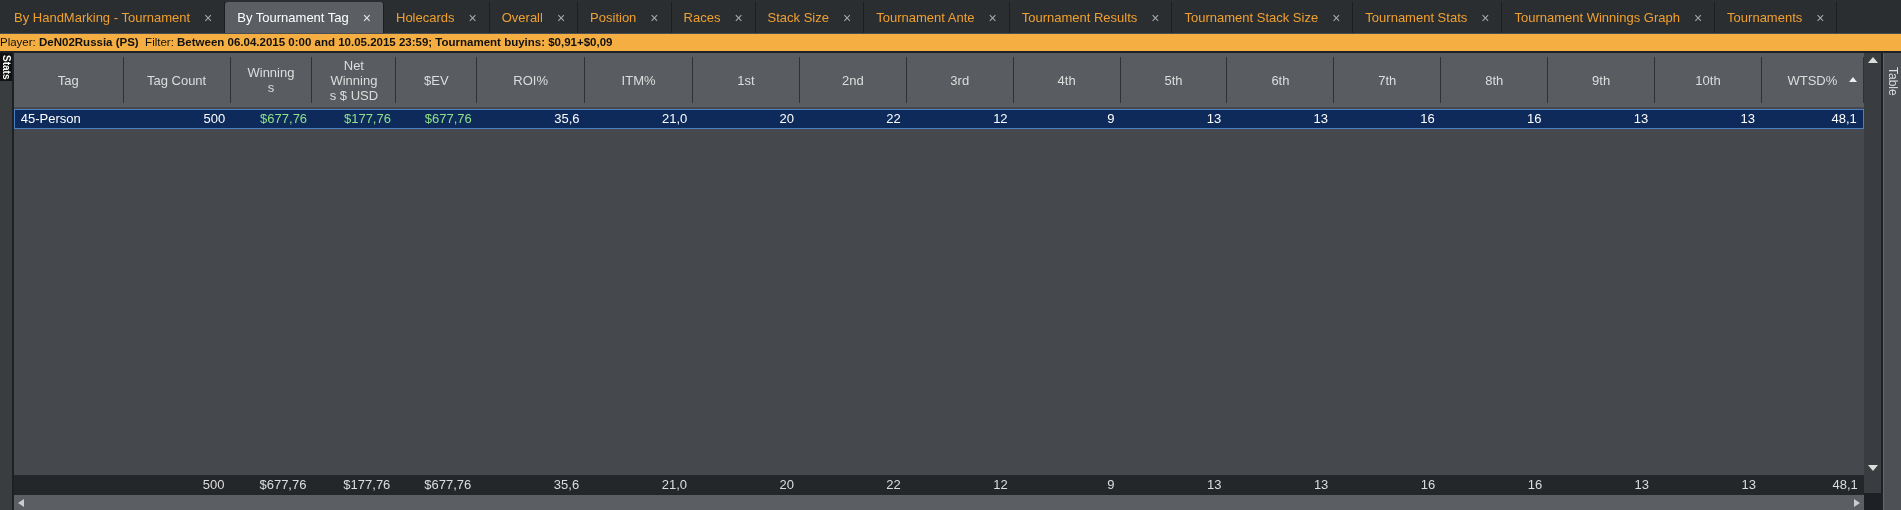 The width and height of the screenshot is (1901, 510). I want to click on column-header: $EV, so click(437, 80).